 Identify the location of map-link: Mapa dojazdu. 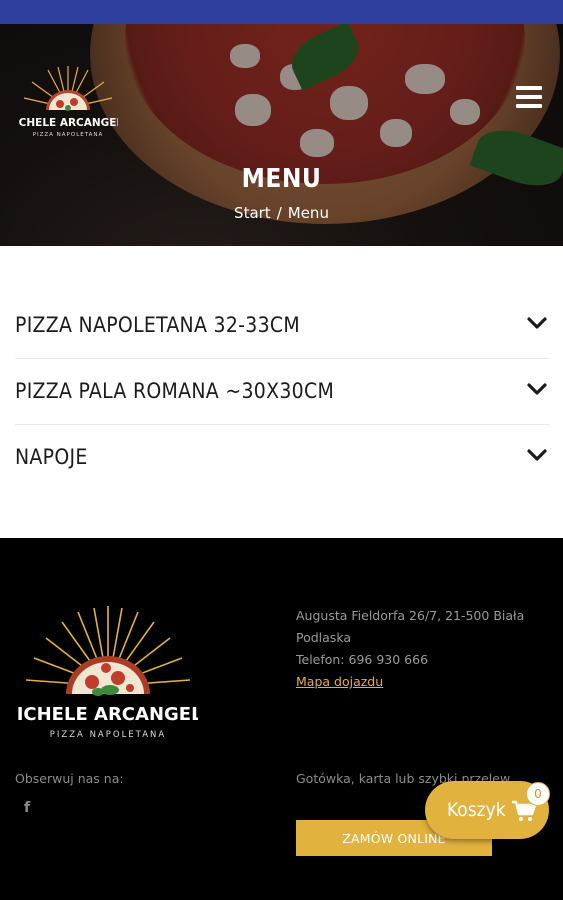
(339, 681).